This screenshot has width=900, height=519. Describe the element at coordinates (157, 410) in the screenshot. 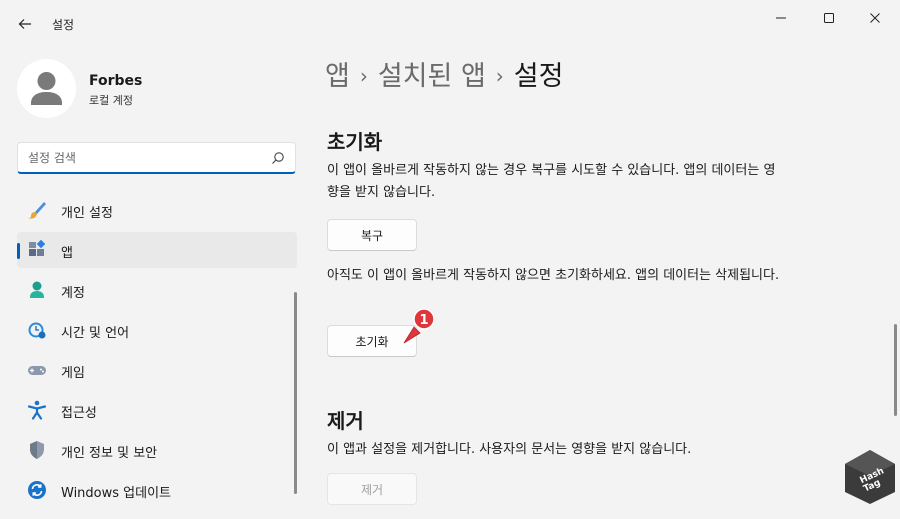

I see `sidebar-item-accessibility: 접근성` at that location.